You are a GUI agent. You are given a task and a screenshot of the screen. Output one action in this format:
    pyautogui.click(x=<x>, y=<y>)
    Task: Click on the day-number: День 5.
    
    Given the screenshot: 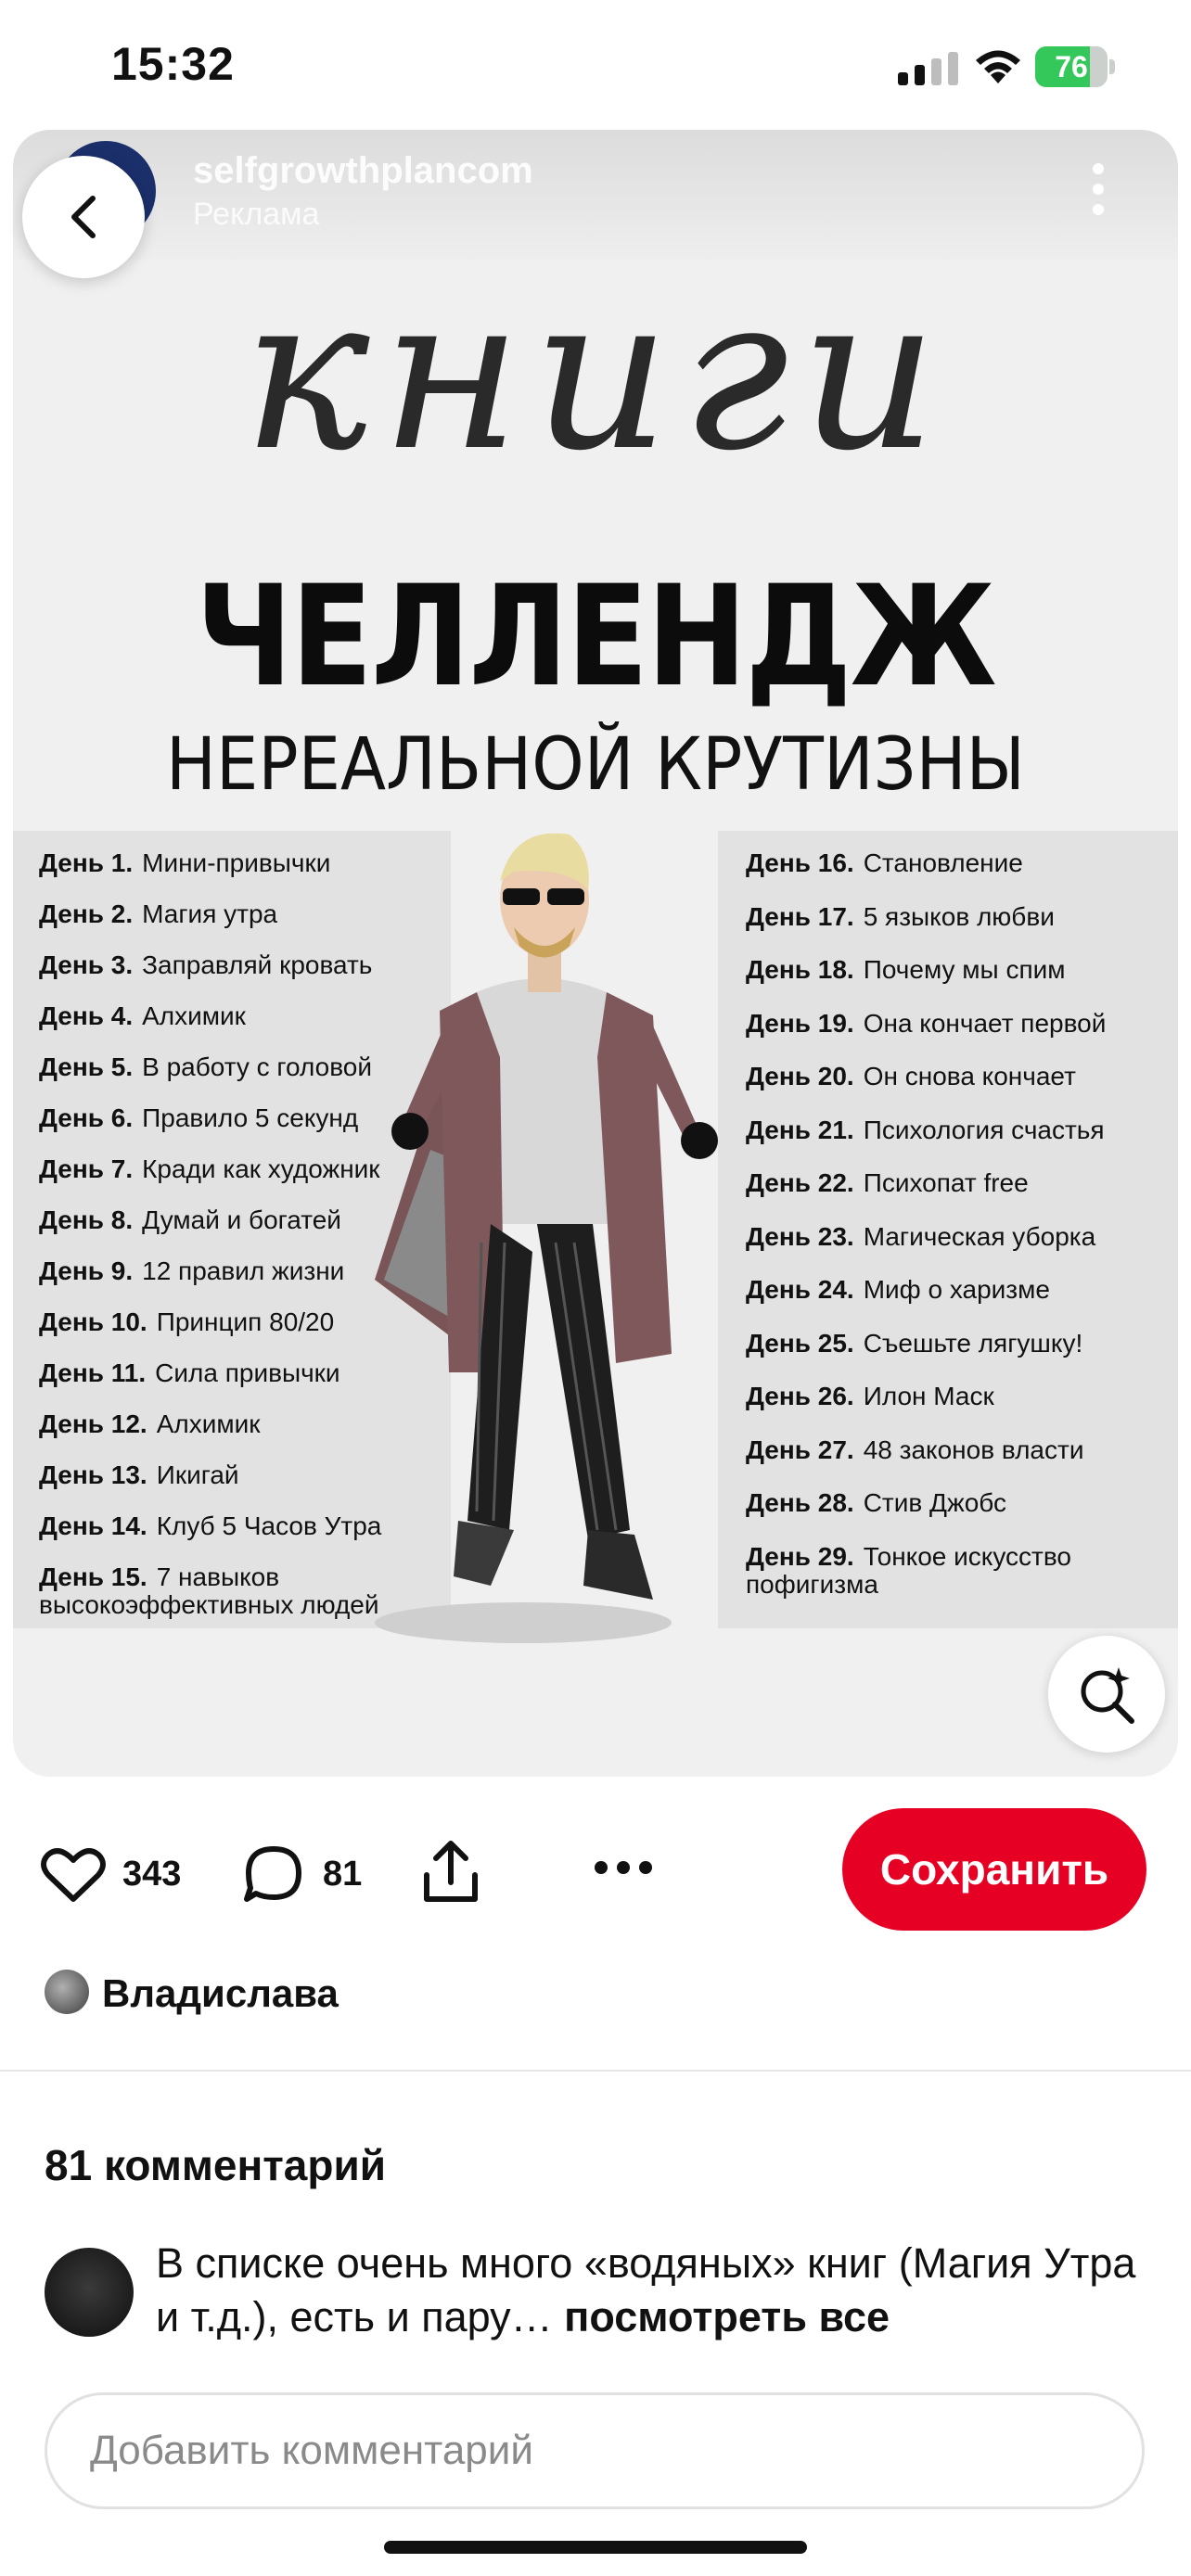 What is the action you would take?
    pyautogui.click(x=86, y=1066)
    